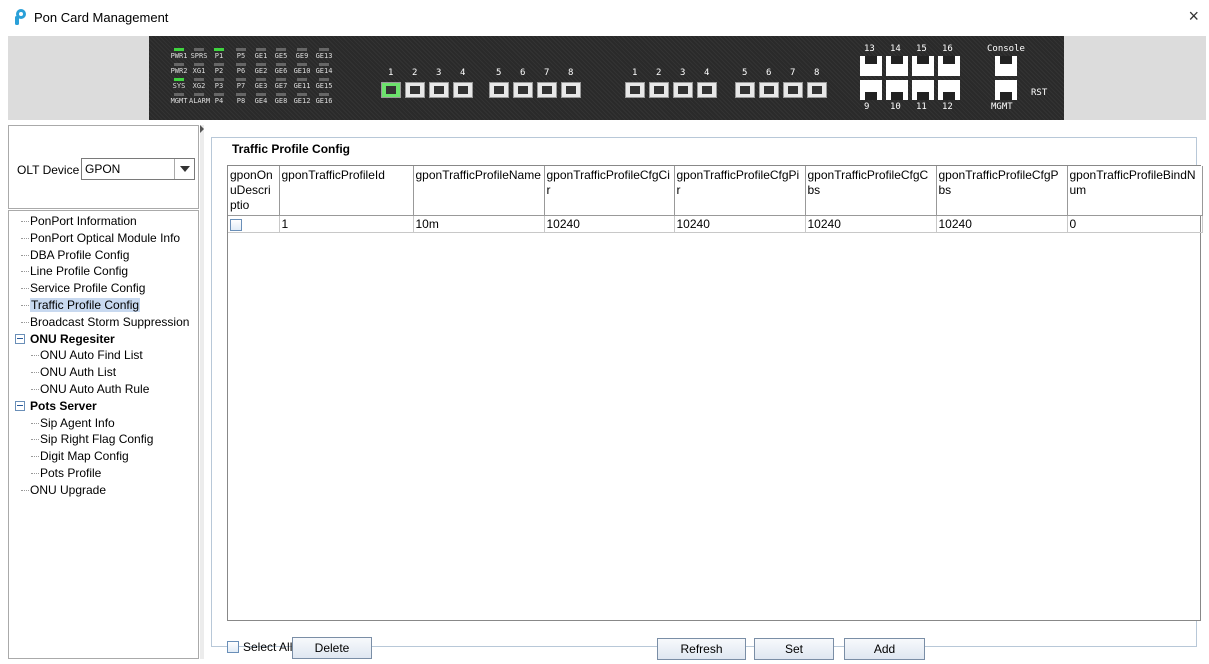  What do you see at coordinates (103, 322) in the screenshot?
I see `tree-item: Broadcast Storm Suppression` at bounding box center [103, 322].